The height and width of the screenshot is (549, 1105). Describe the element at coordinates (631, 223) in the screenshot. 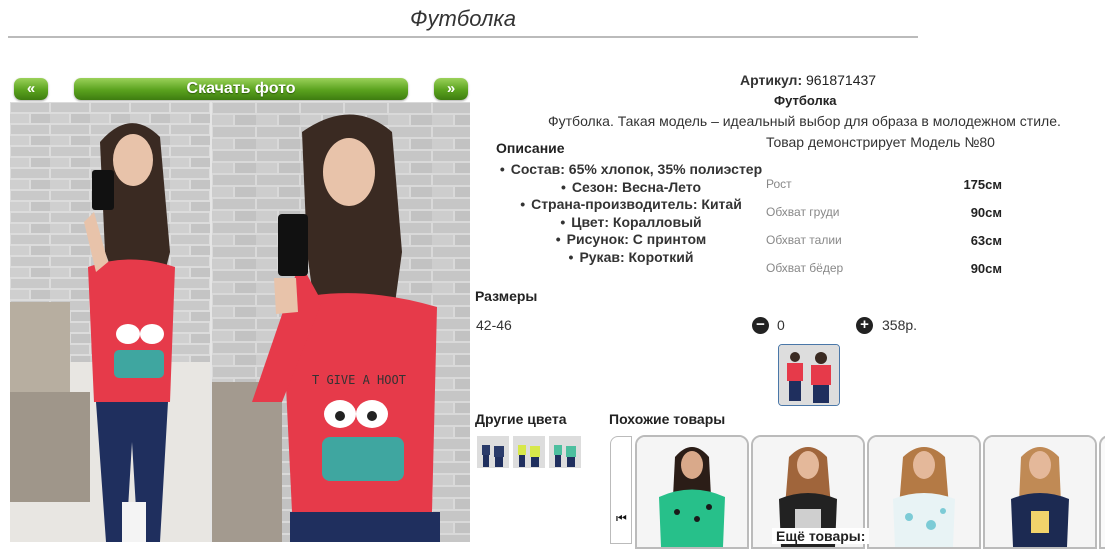

I see `spec-item: Цвет: Коралловый` at that location.